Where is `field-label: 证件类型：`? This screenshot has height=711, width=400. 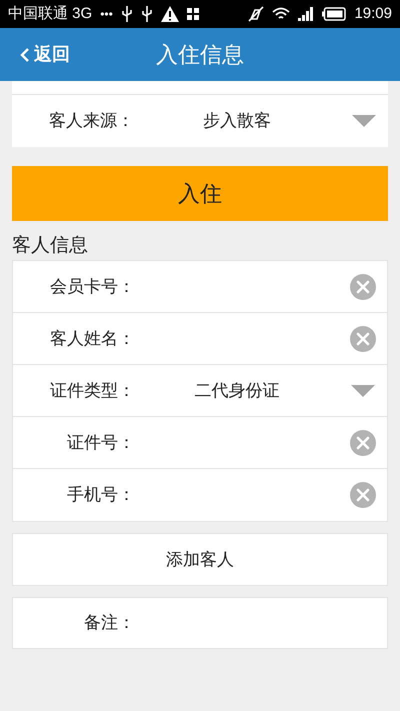 field-label: 证件类型： is located at coordinates (92, 391).